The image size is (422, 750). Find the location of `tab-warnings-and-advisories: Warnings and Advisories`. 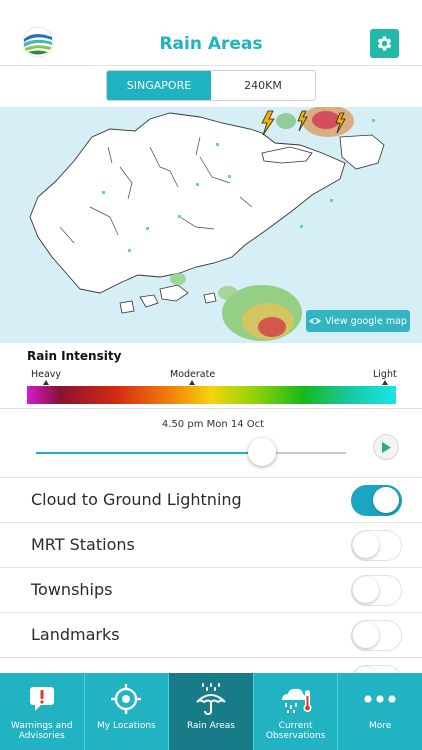

tab-warnings-and-advisories: Warnings and Advisories is located at coordinates (42, 711).